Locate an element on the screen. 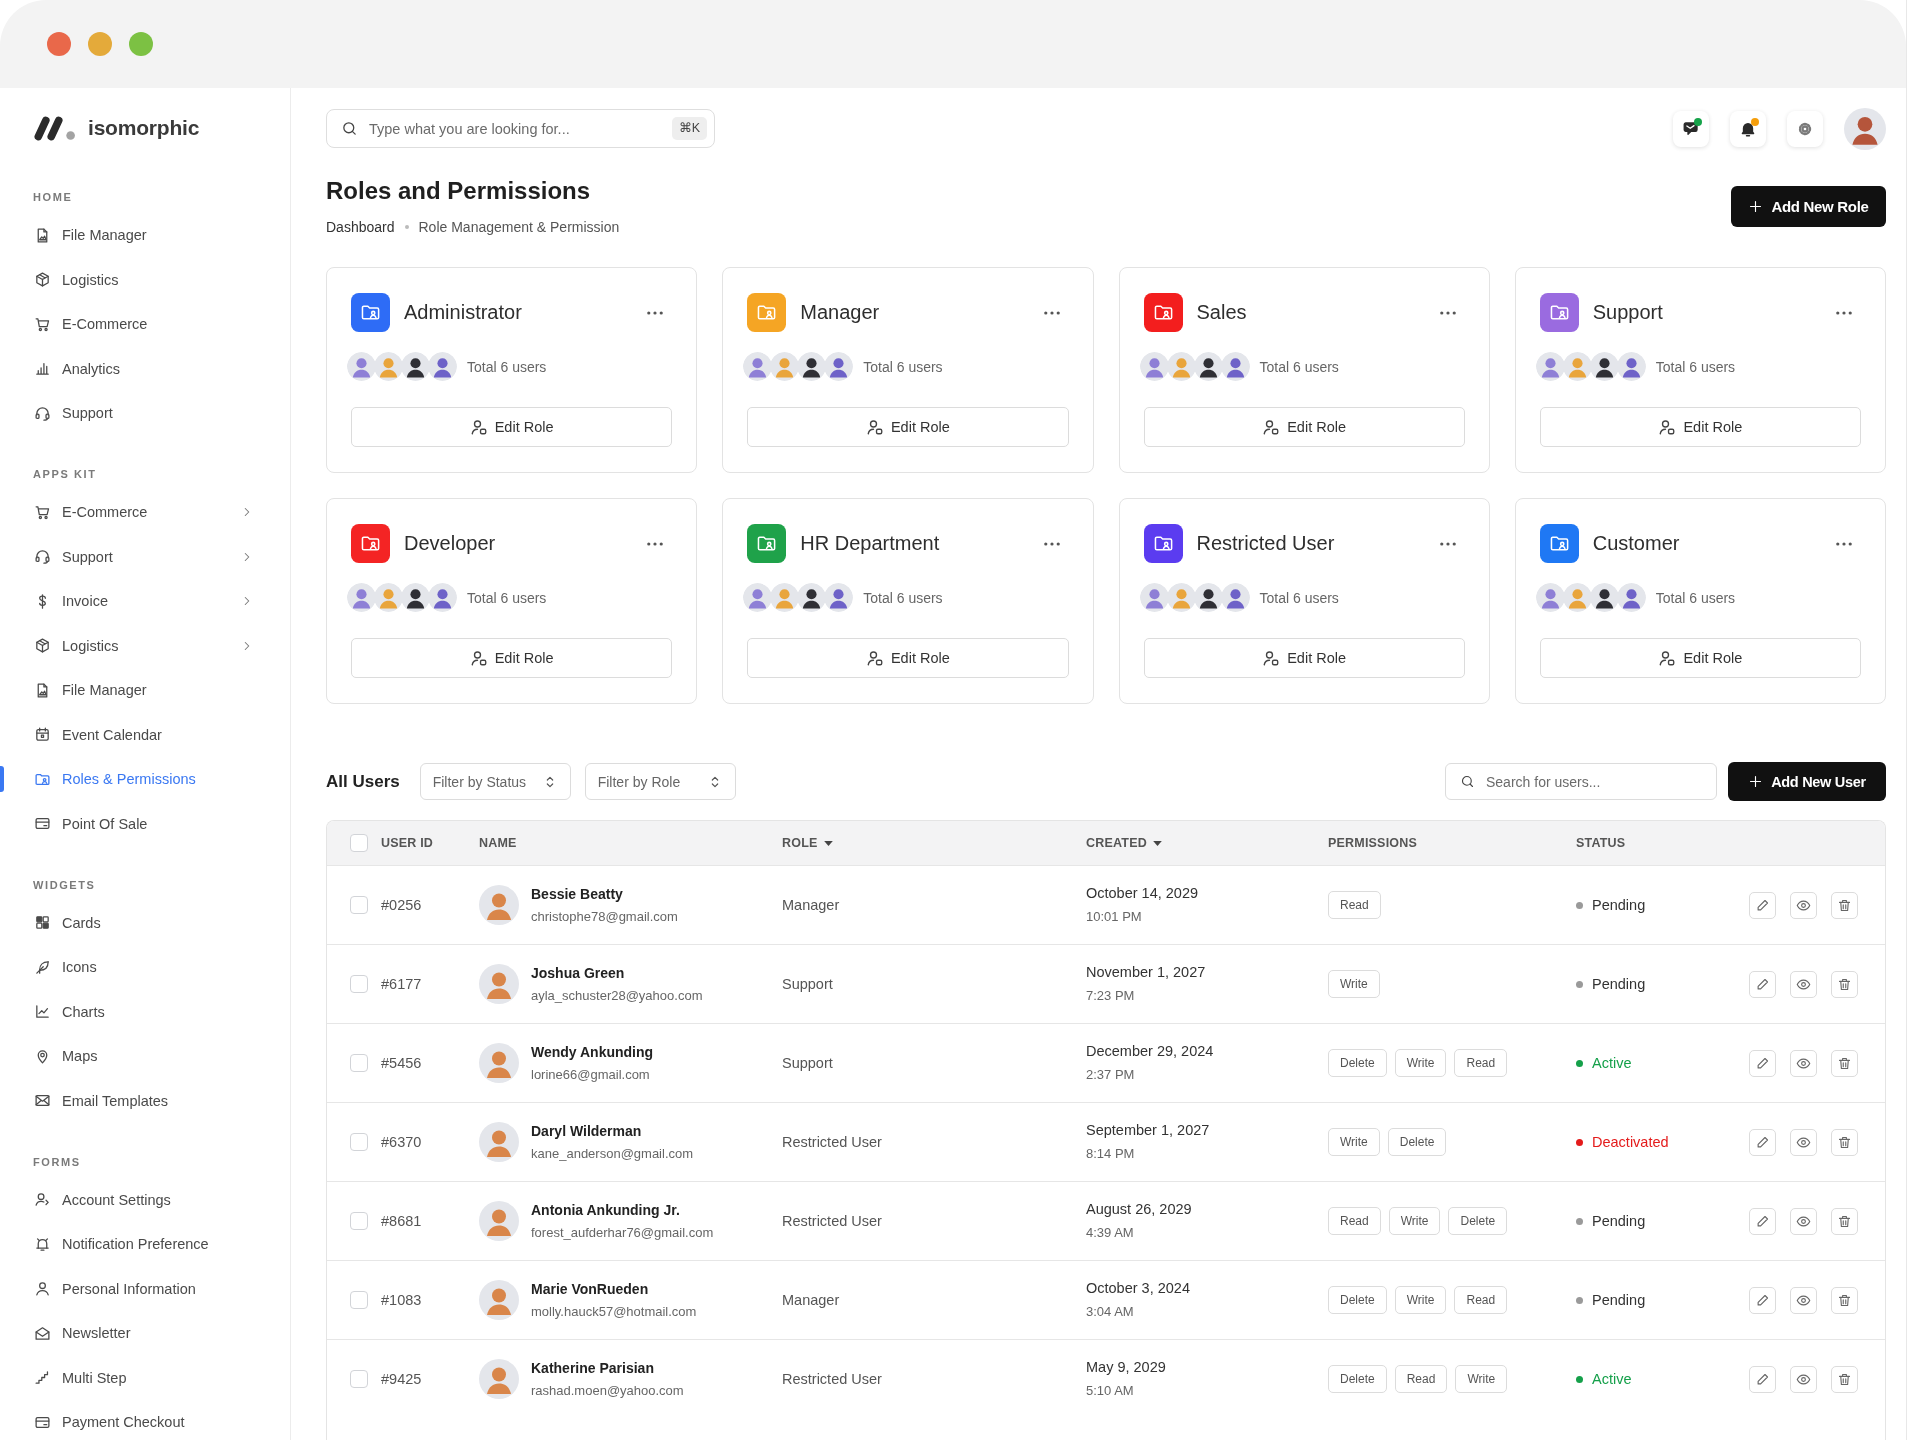 This screenshot has width=1920, height=1440. sidebar-item: Icons is located at coordinates (145, 967).